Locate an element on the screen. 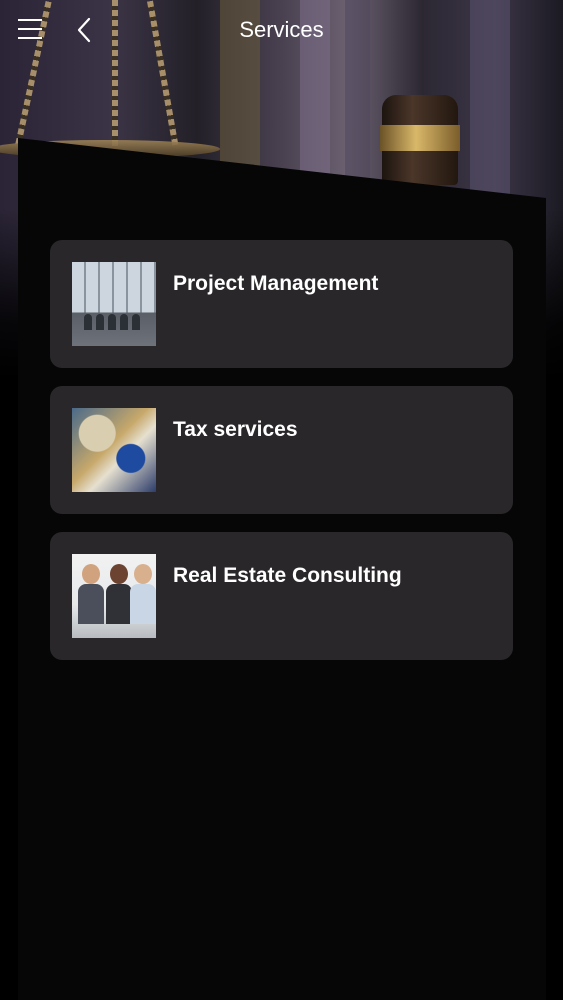  service-card-tax-services: Tax services is located at coordinates (281, 450).